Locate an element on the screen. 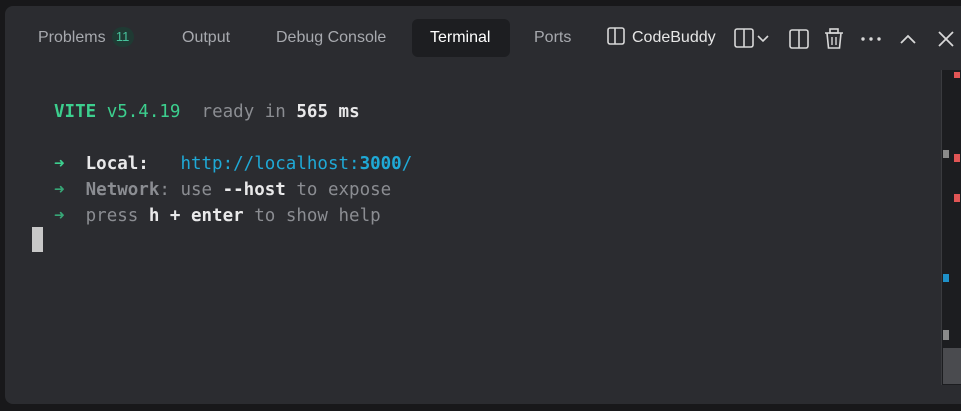  codebuddy-button: CodeBuddy is located at coordinates (661, 38).